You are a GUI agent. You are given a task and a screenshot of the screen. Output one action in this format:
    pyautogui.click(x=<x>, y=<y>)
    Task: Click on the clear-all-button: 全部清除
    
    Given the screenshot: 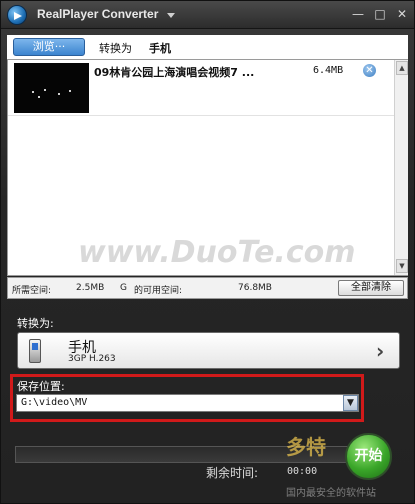 What is the action you would take?
    pyautogui.click(x=371, y=288)
    